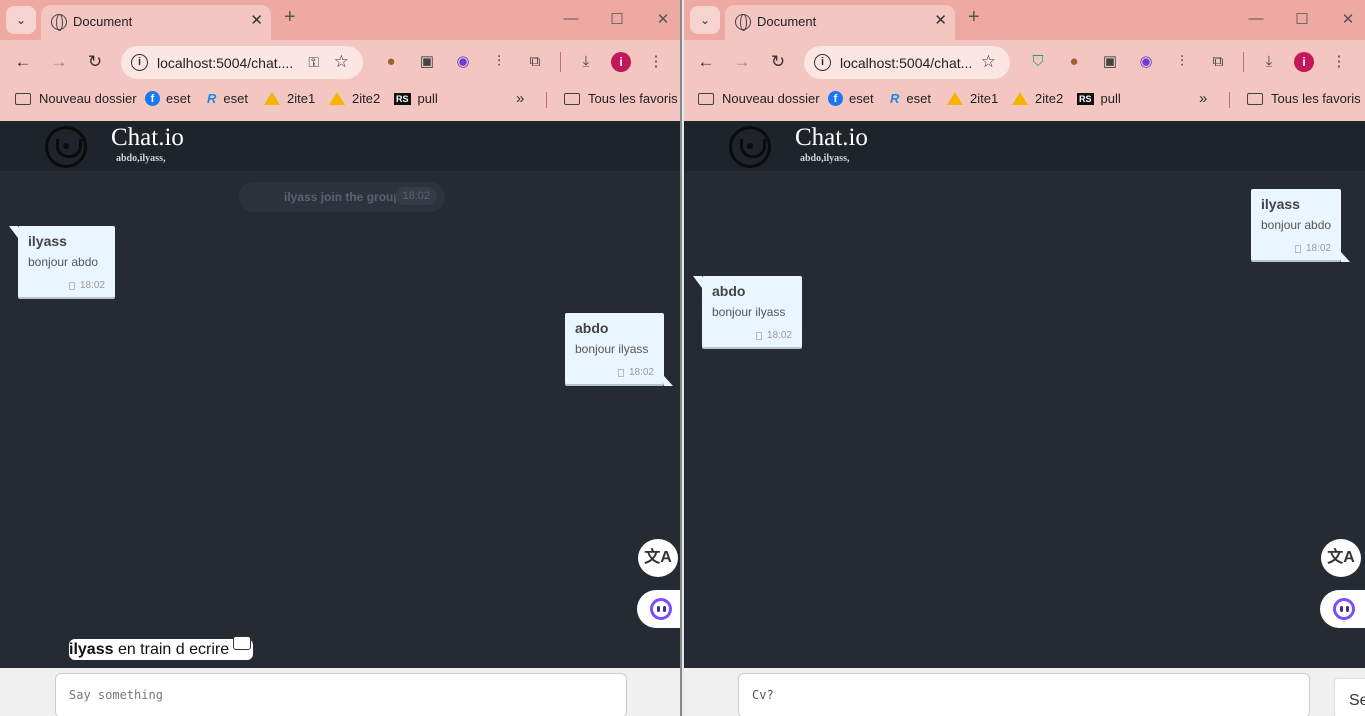  What do you see at coordinates (1038, 62) in the screenshot?
I see `shield-extension-icon: ⛉` at bounding box center [1038, 62].